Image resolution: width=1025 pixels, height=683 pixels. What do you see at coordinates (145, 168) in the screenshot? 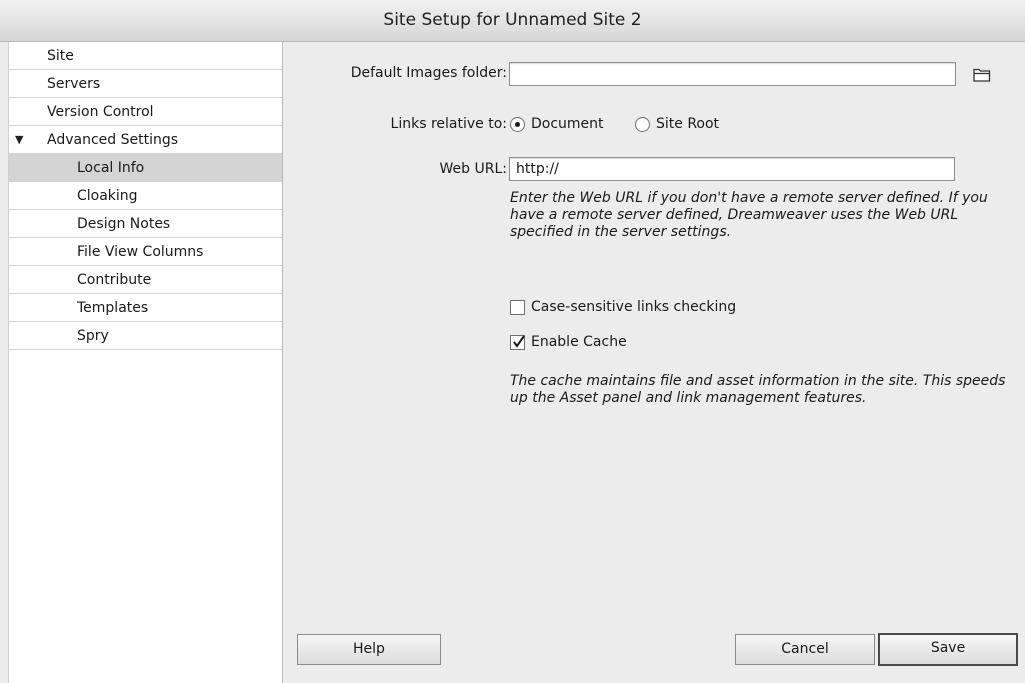
I see `sidebar-item-local-info: Local Info` at bounding box center [145, 168].